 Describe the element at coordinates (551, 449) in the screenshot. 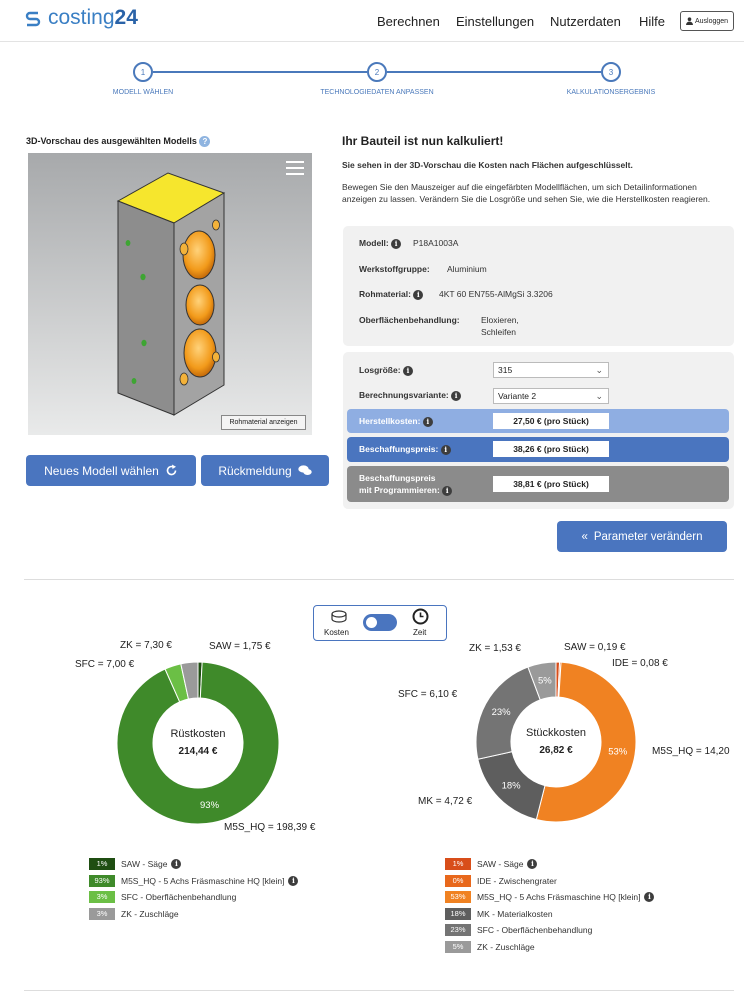

I see `procurement-price-value: 38,26 € (pro Stück)` at that location.